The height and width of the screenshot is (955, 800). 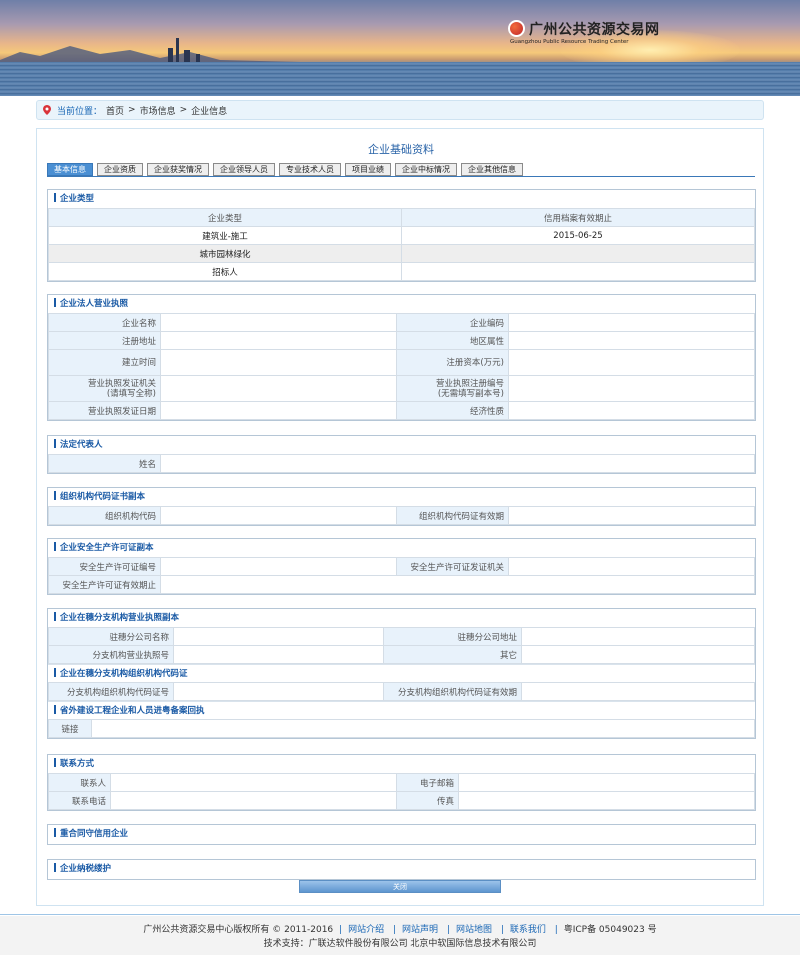 What do you see at coordinates (104, 340) in the screenshot?
I see `field-label: 注册地址` at bounding box center [104, 340].